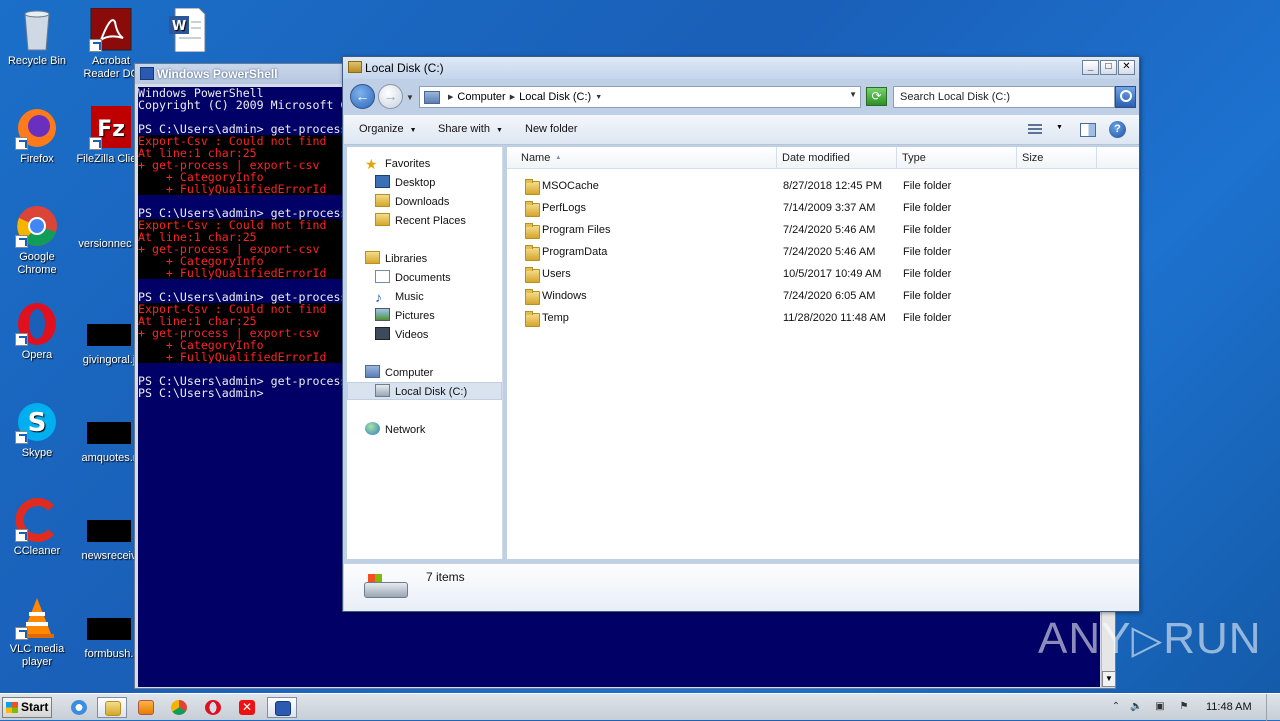 The height and width of the screenshot is (721, 1280). Describe the element at coordinates (598, 97) in the screenshot. I see `breadcrumb-arrow-icon: ▼` at that location.